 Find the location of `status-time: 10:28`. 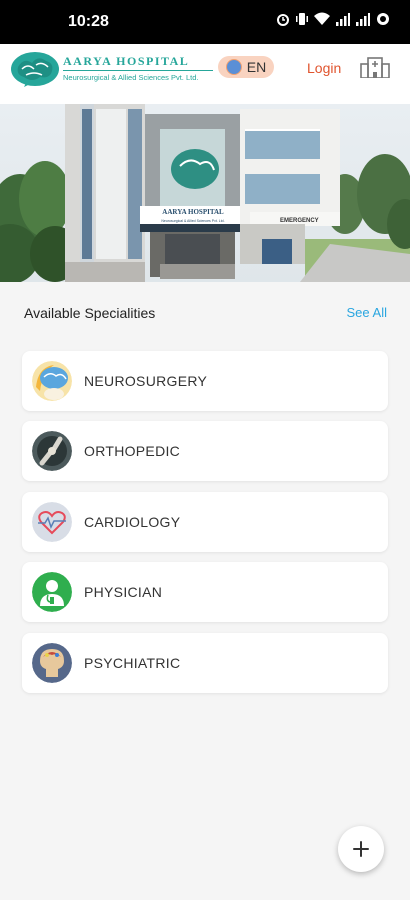

status-time: 10:28 is located at coordinates (88, 21).